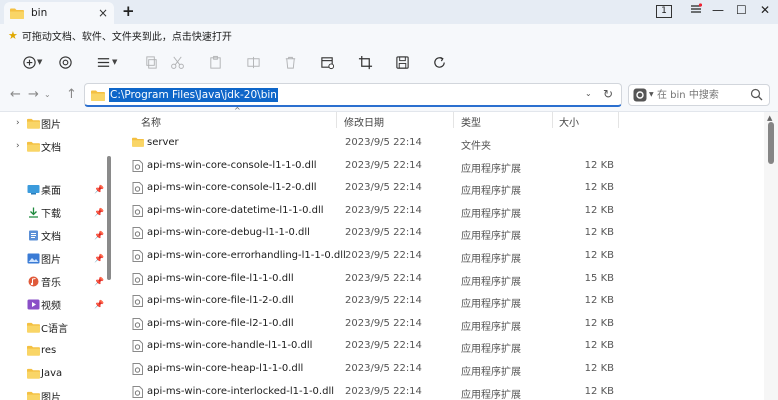 Image resolution: width=778 pixels, height=400 pixels. I want to click on view-icon, so click(65, 62).